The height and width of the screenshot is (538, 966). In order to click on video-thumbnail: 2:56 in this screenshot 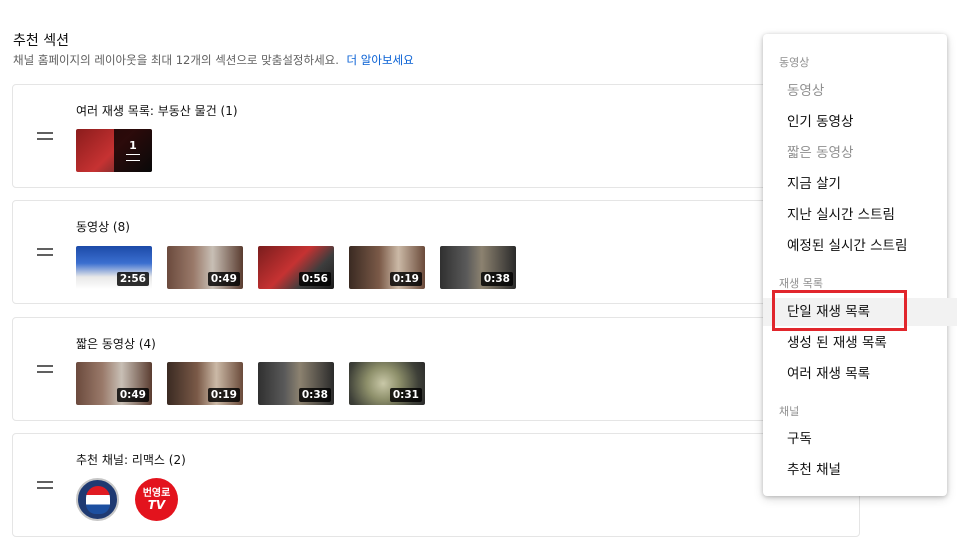, I will do `click(114, 267)`.